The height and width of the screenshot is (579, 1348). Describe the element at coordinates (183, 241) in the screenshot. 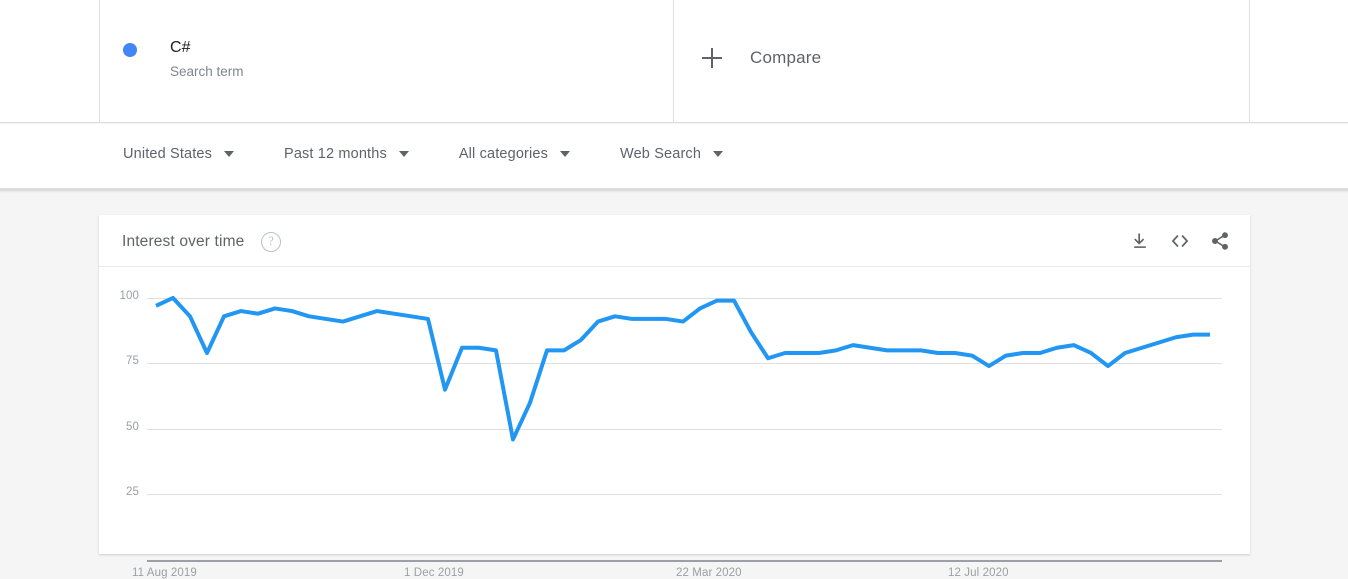

I see `page-title: Interest over time` at that location.